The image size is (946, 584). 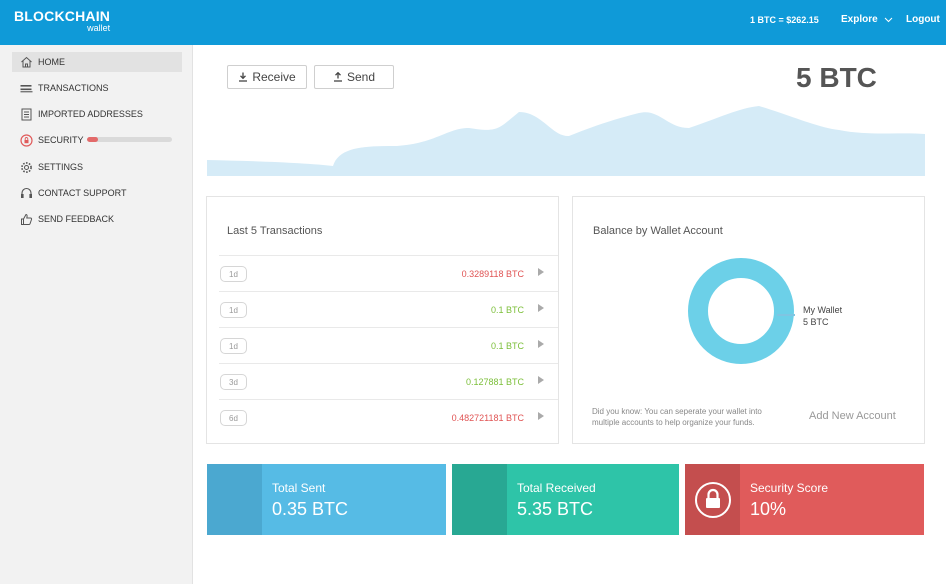 I want to click on sidebar-item-label: SETTINGS, so click(x=61, y=167).